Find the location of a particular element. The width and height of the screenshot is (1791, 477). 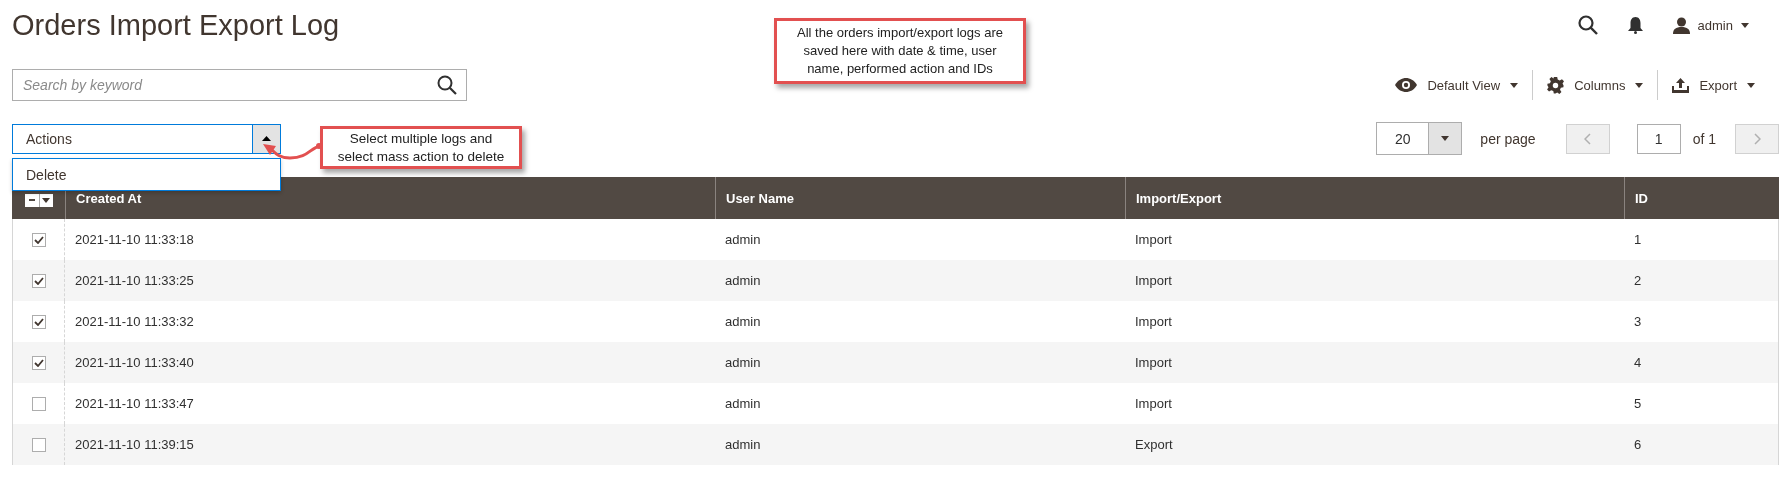

actions-dropdown: Actions is located at coordinates (146, 138).